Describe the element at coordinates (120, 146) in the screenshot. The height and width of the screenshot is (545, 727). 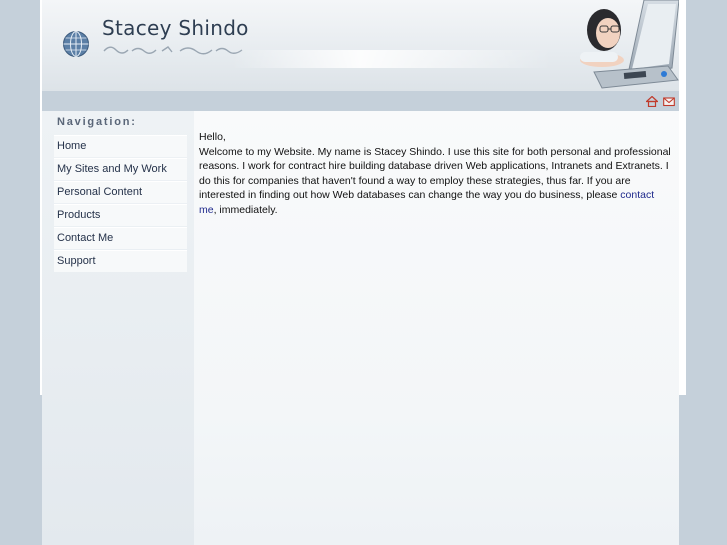
I see `nav-item-home: Home` at that location.